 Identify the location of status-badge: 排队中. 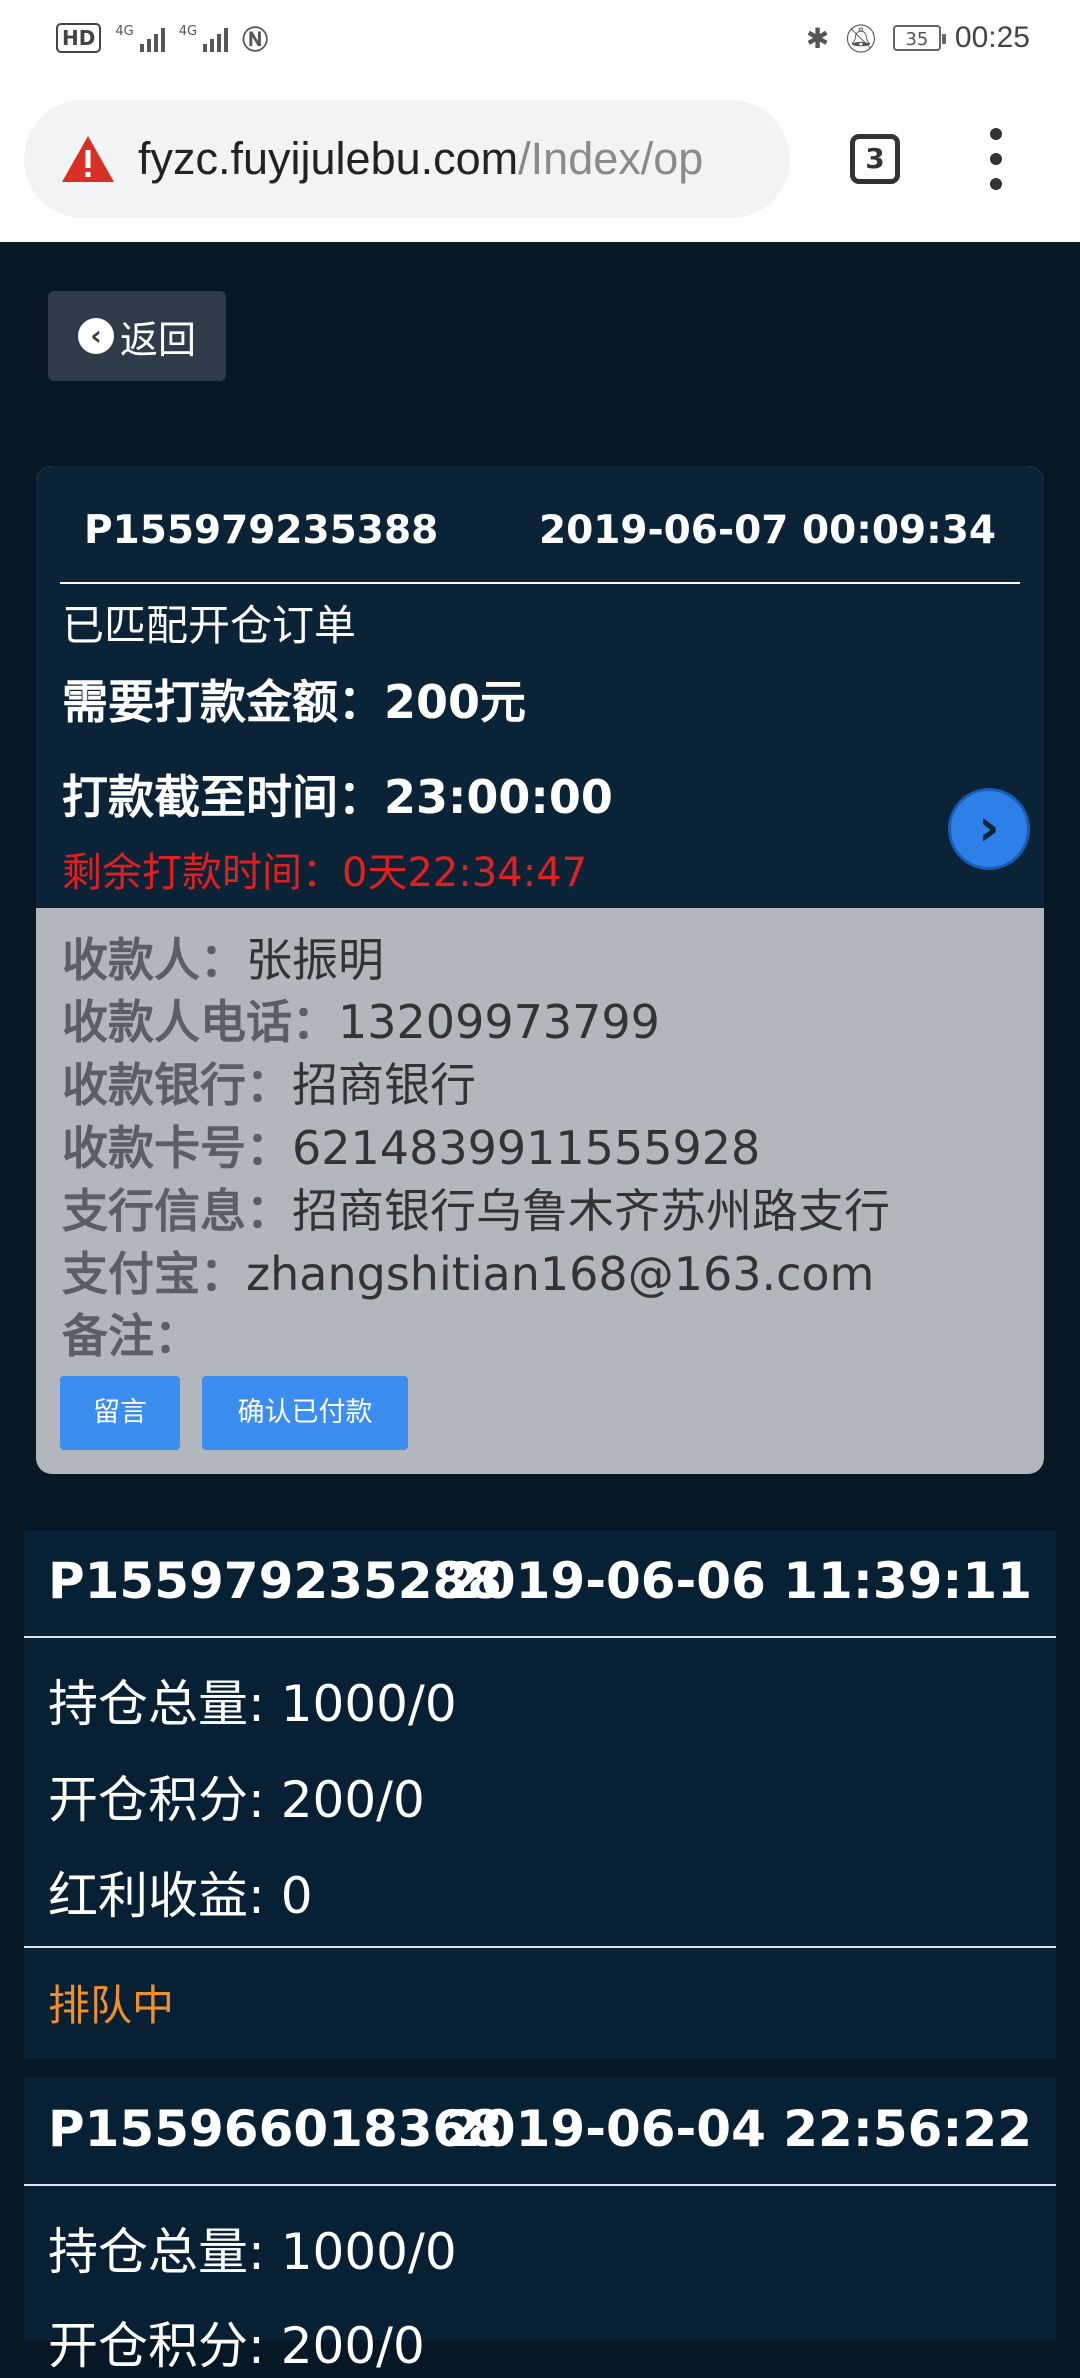
(111, 2005).